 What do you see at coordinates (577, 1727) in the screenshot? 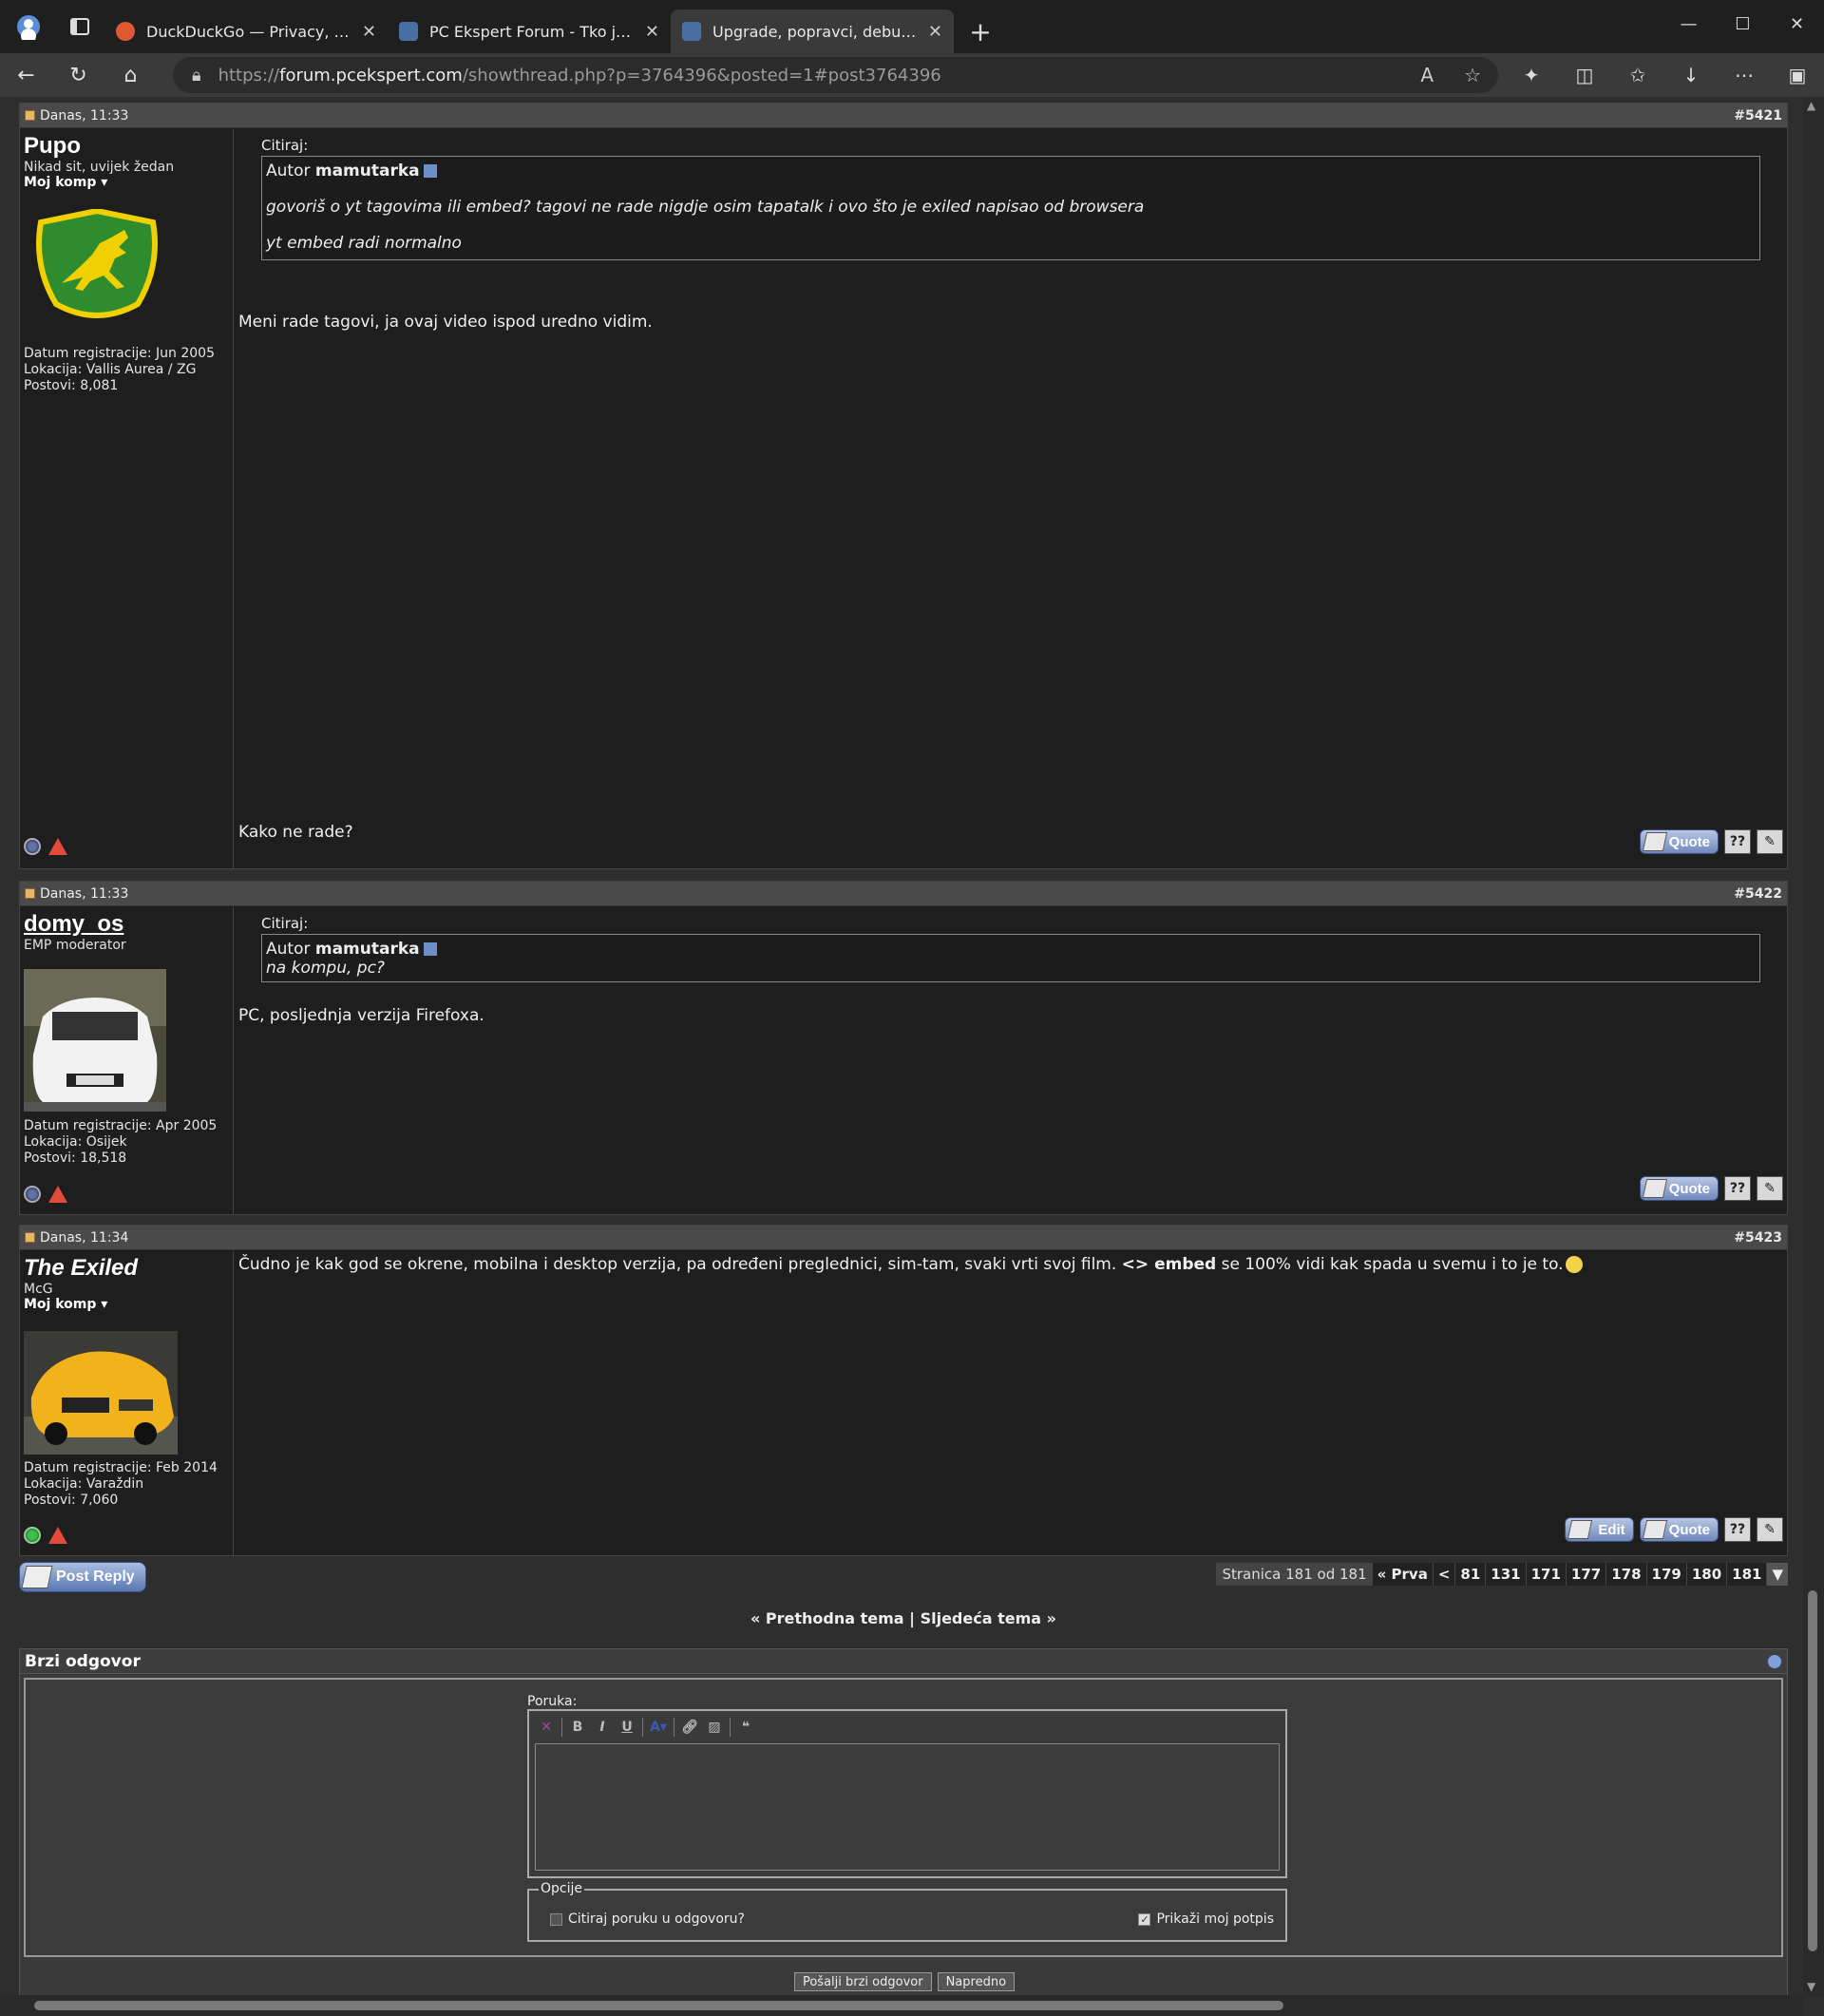
I see `bold-icon: B` at bounding box center [577, 1727].